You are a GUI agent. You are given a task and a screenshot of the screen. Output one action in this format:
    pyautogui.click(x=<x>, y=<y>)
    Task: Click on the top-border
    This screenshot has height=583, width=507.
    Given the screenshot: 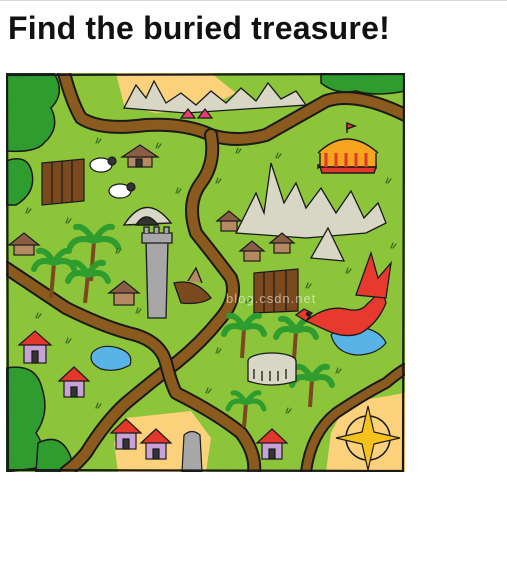 What is the action you would take?
    pyautogui.click(x=253, y=0)
    